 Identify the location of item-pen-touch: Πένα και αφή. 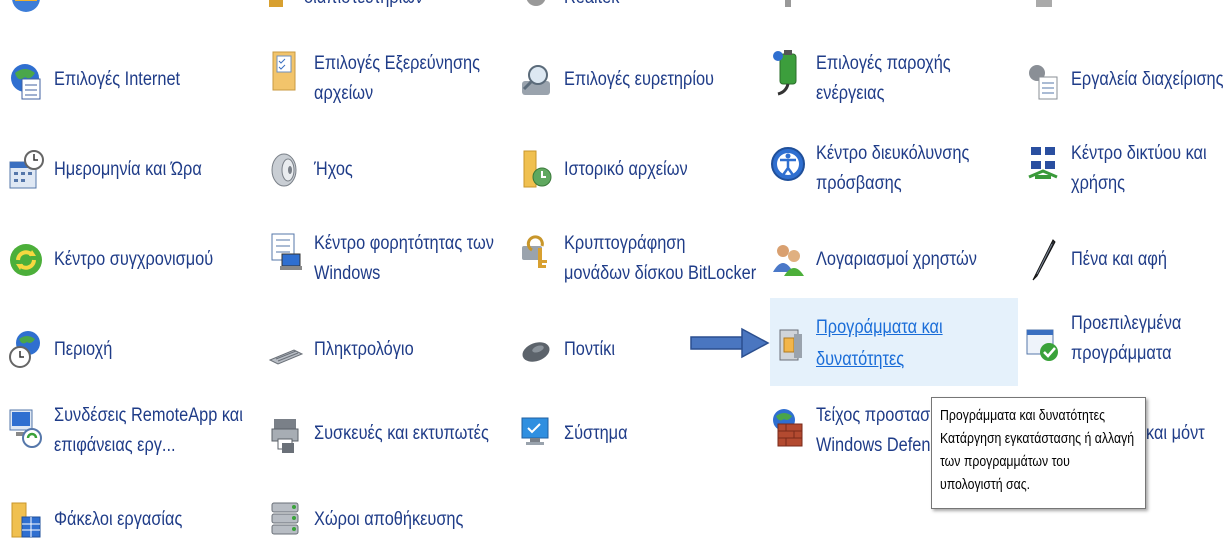
(1128, 268).